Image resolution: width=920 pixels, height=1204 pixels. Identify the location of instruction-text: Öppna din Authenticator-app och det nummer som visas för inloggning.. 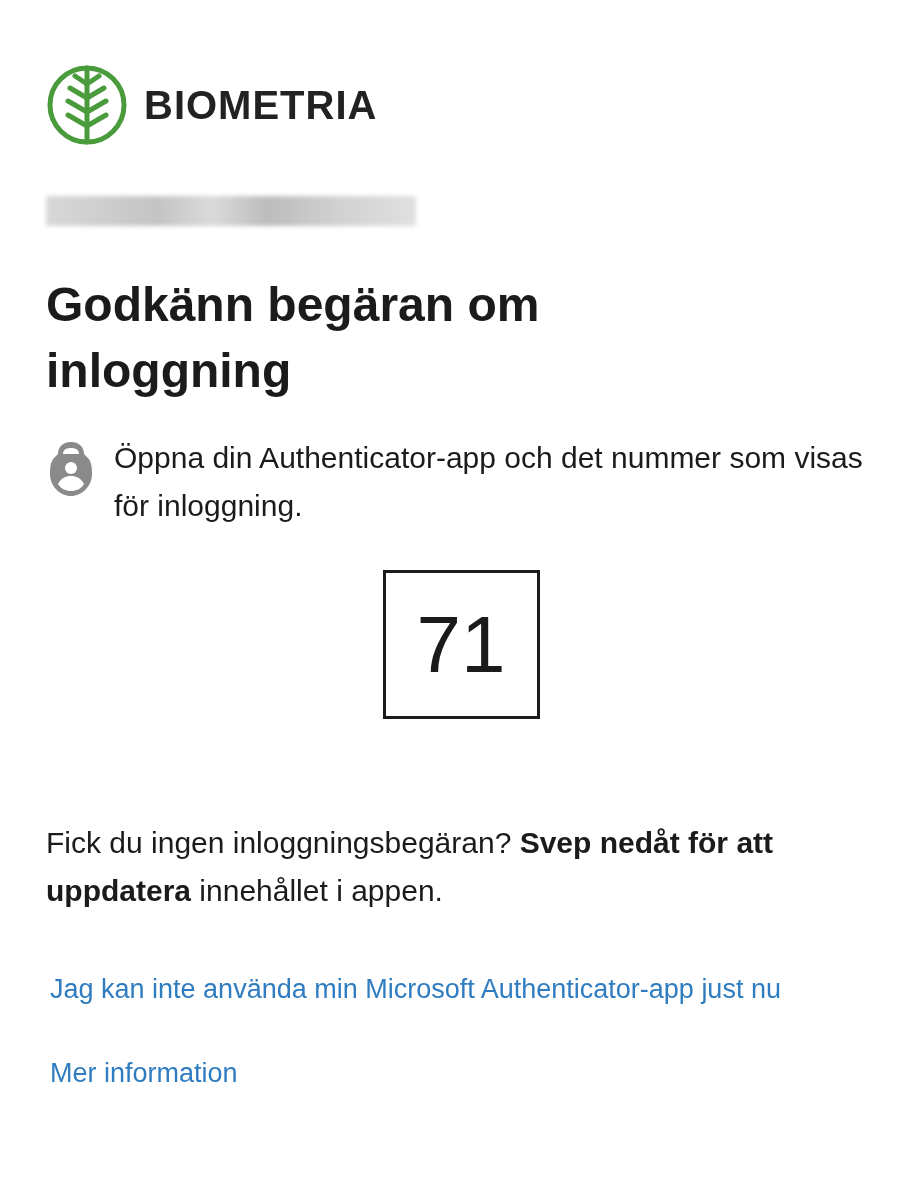
(489, 482).